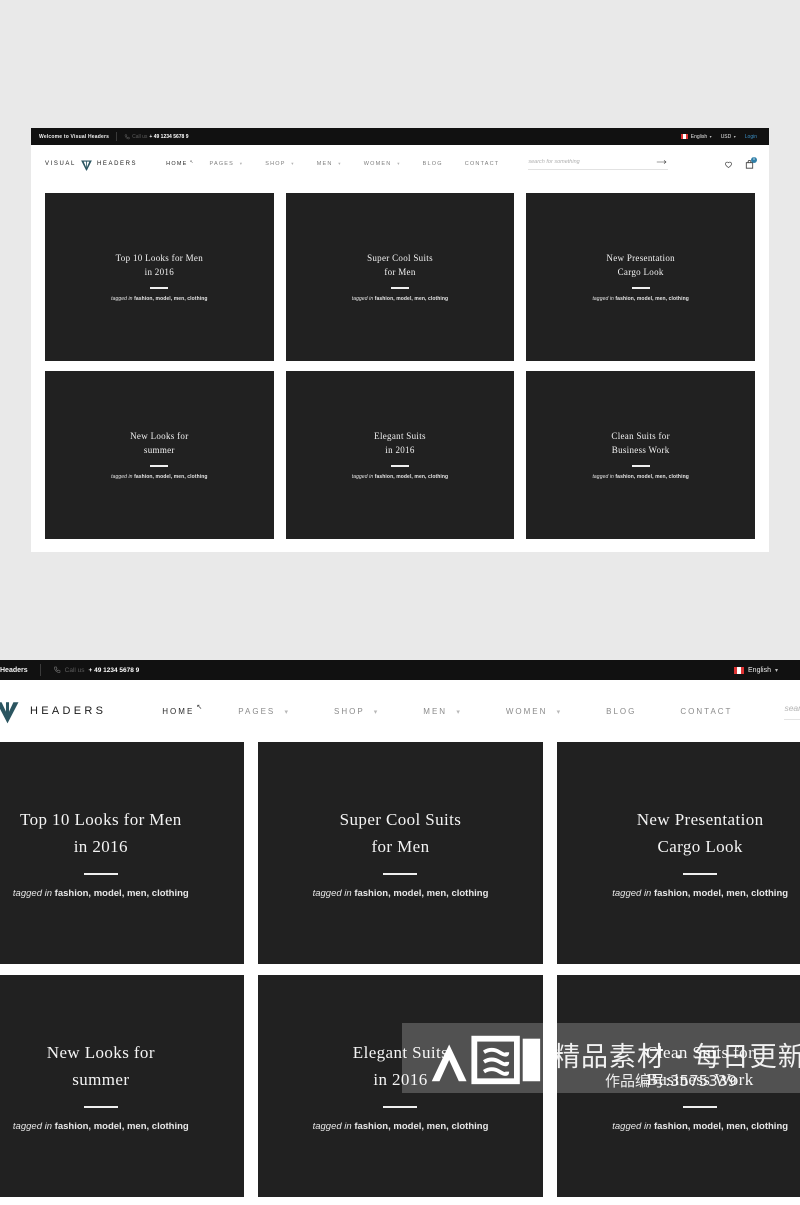 Image resolution: width=800 pixels, height=1205 pixels. What do you see at coordinates (759, 670) in the screenshot?
I see `language-label: English` at bounding box center [759, 670].